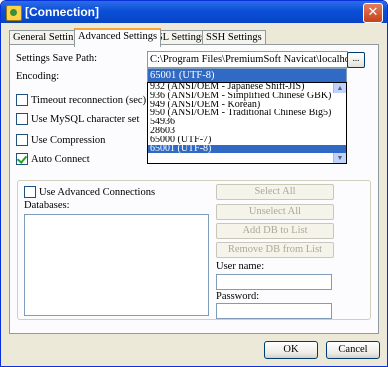 This screenshot has width=388, height=367. I want to click on encoding-option: 949 (ANSI/OEM - Korean), so click(247, 105).